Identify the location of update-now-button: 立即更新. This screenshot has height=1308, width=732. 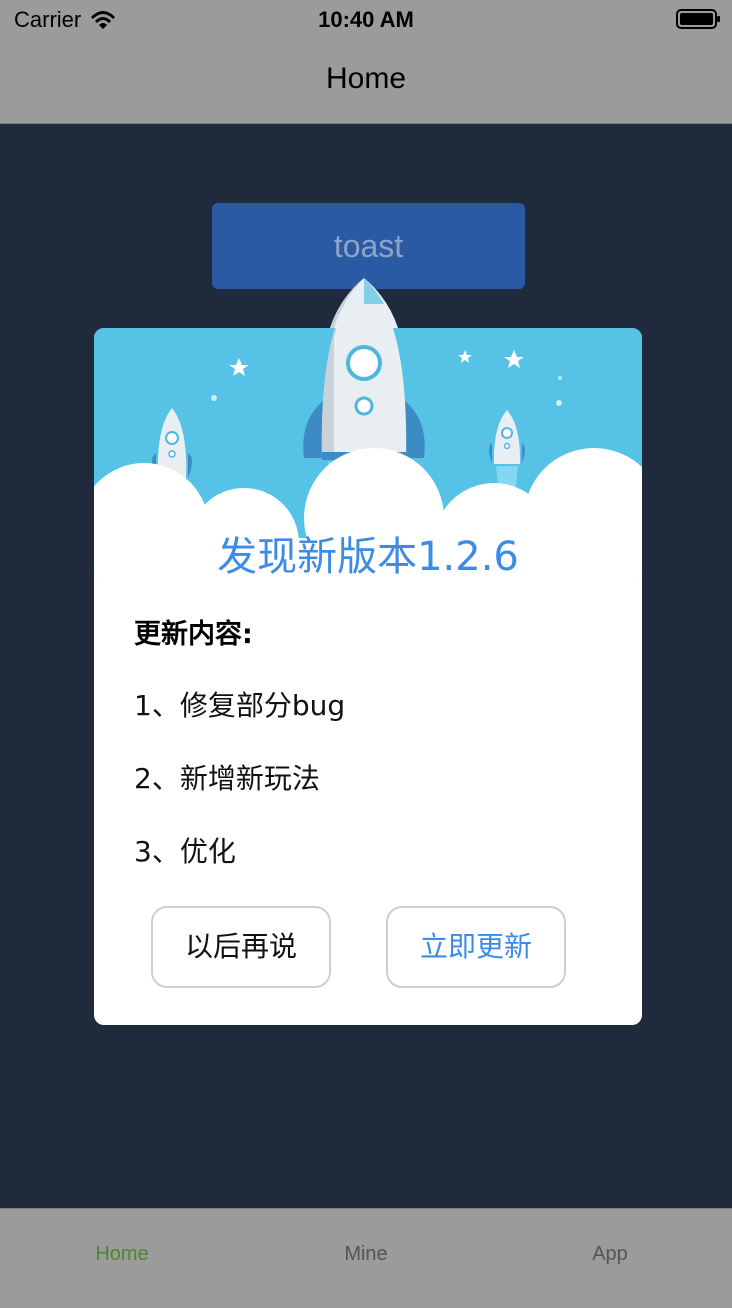
(476, 947).